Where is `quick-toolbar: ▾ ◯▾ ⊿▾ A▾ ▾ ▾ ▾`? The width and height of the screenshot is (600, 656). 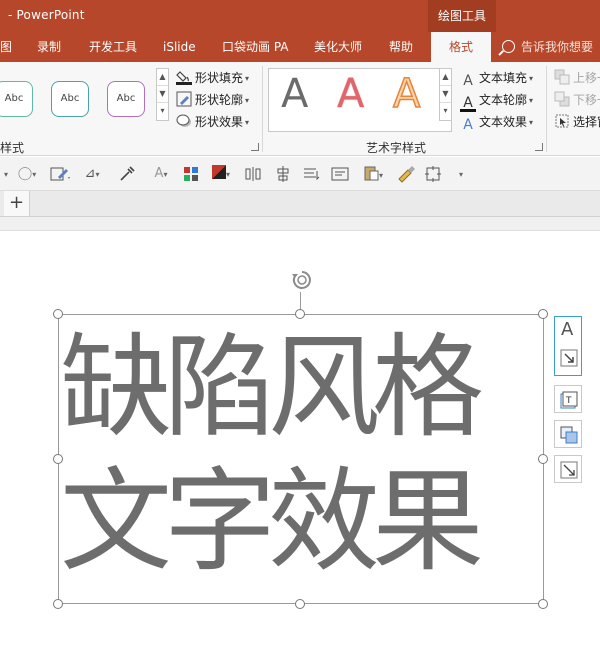 quick-toolbar: ▾ ◯▾ ⊿▾ A▾ ▾ ▾ ▾ is located at coordinates (300, 174).